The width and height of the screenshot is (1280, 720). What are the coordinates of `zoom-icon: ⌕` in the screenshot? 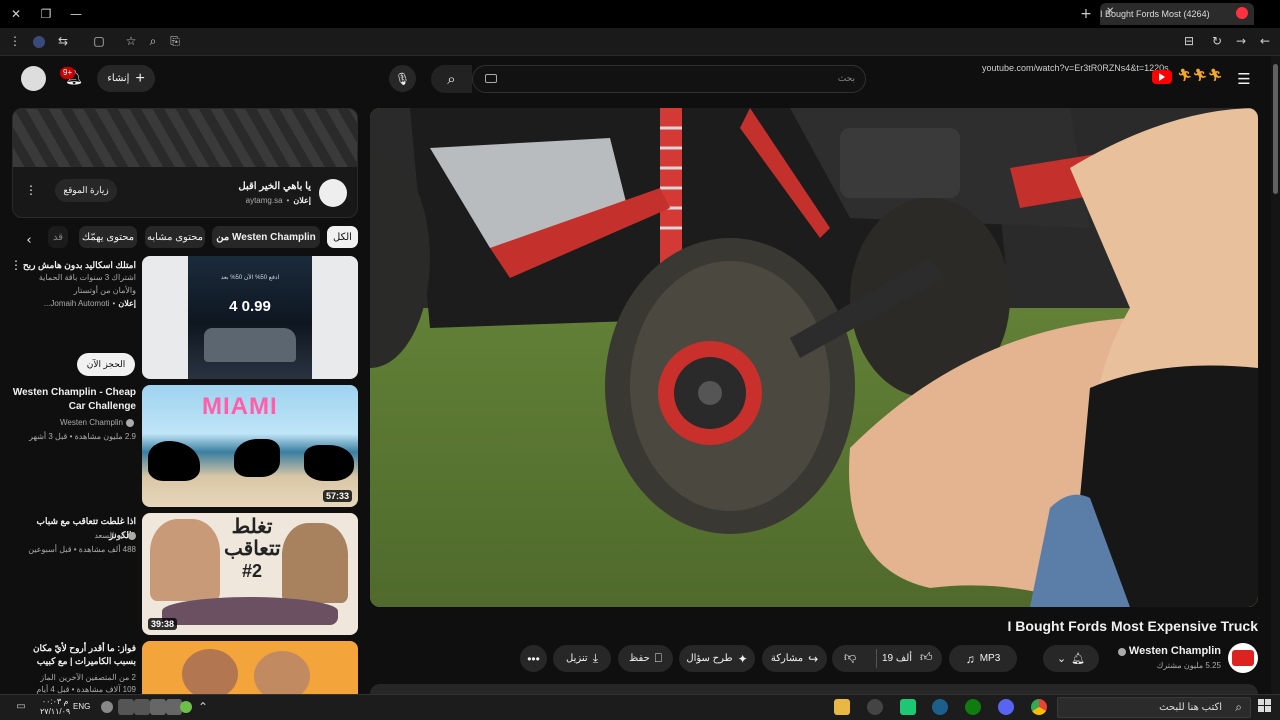 It's located at (153, 41).